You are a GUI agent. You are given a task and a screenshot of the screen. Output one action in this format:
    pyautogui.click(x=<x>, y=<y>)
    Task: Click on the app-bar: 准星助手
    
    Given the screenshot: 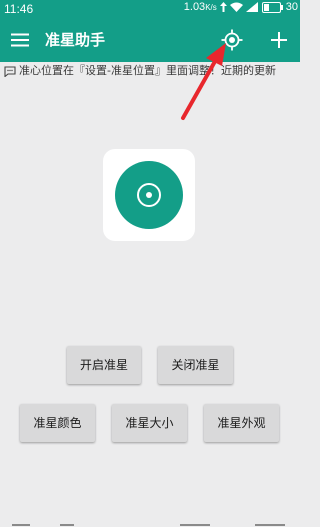 What is the action you would take?
    pyautogui.click(x=150, y=40)
    